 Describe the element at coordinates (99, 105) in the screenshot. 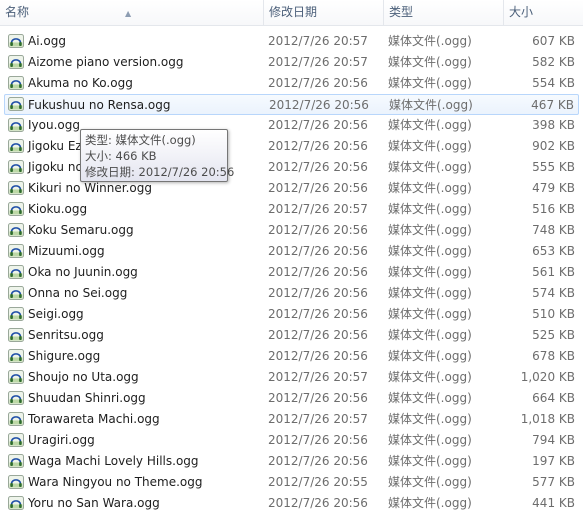

I see `file-name: Fukushuu no Rensa.ogg` at that location.